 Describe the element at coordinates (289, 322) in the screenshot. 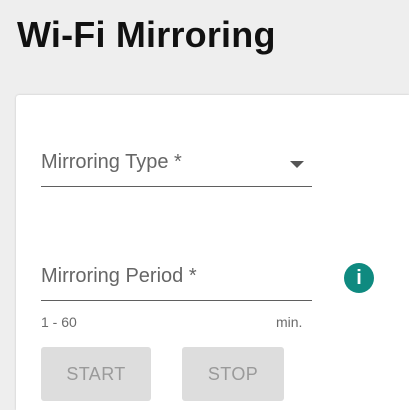

I see `mirroring-period-unit: min.` at that location.